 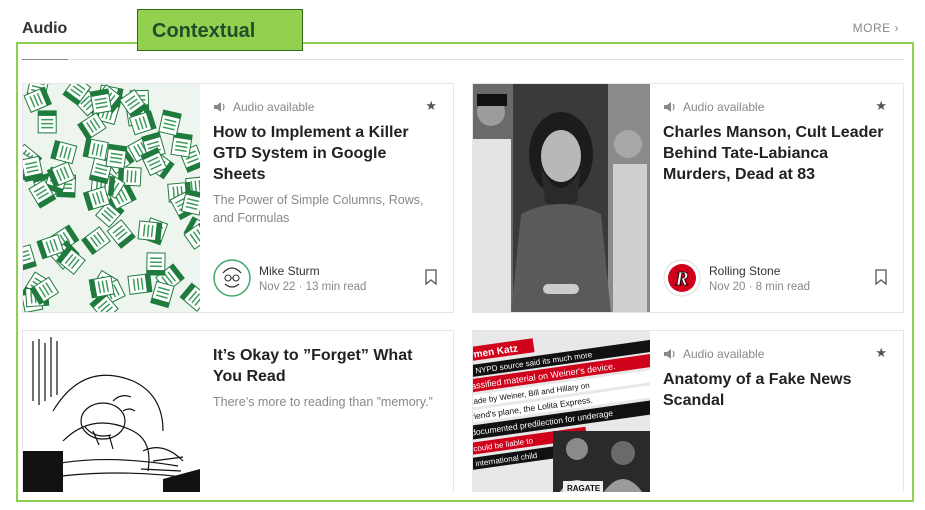 I want to click on more-link: MORE ›, so click(x=876, y=28).